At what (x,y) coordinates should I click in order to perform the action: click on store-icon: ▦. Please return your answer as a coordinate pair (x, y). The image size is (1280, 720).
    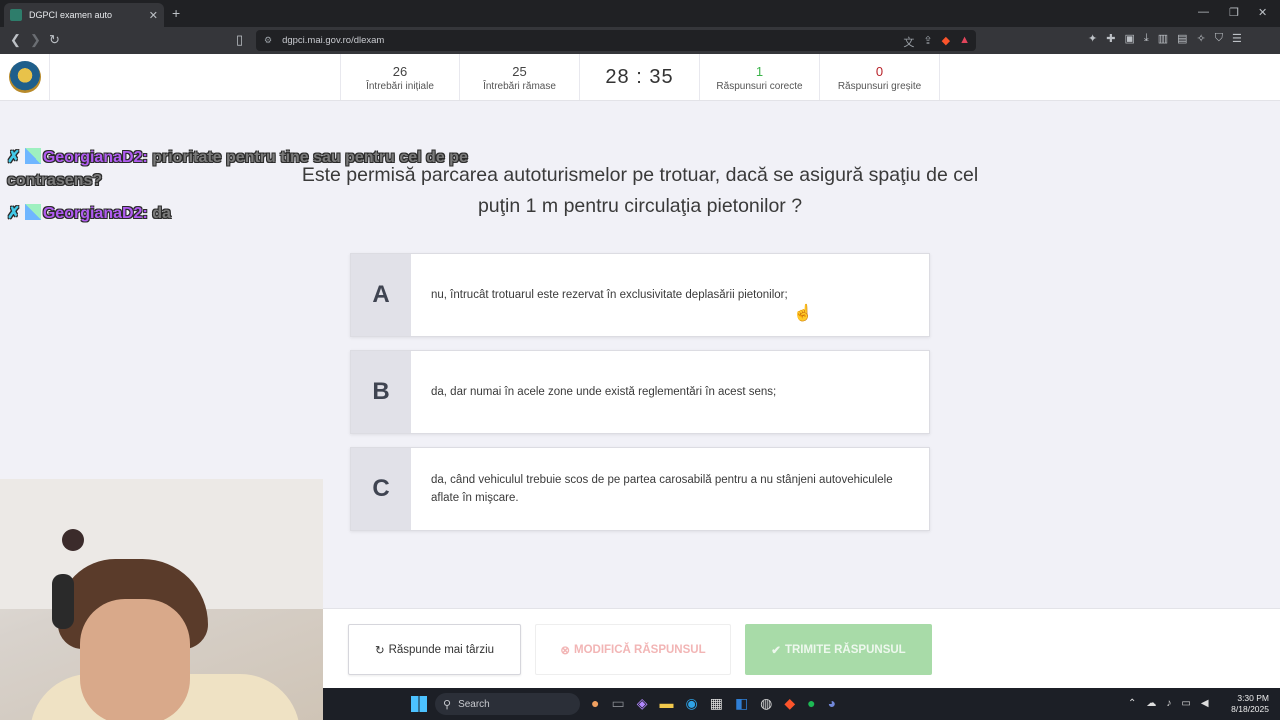
    Looking at the image, I should click on (716, 703).